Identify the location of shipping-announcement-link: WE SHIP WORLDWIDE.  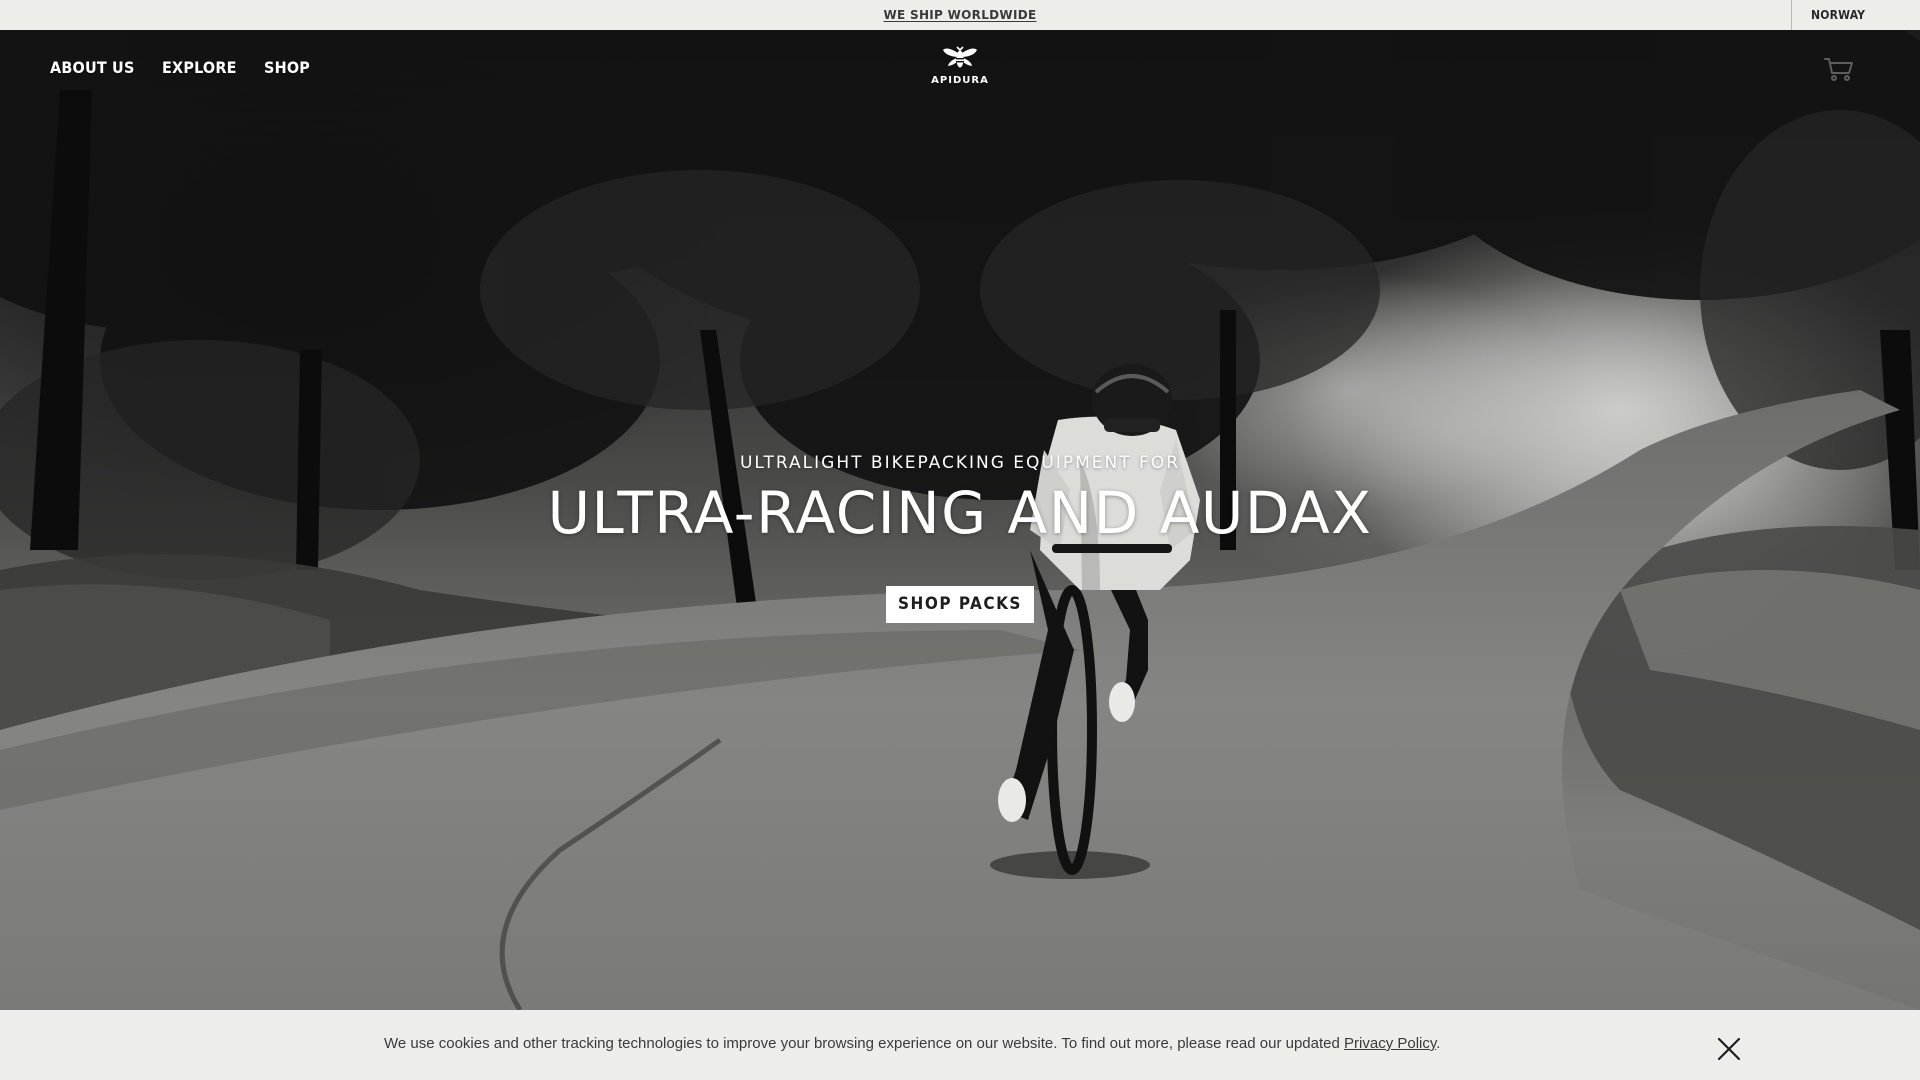
(960, 15).